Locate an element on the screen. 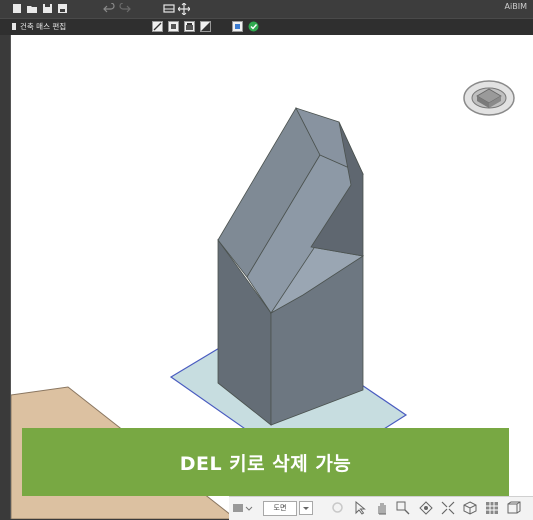 This screenshot has width=533, height=520. edit-line-icon is located at coordinates (157, 26).